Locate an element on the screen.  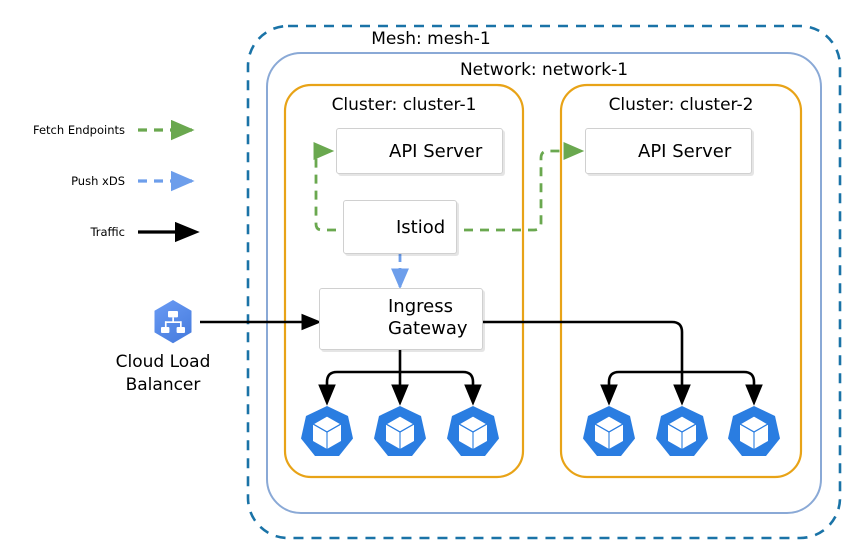
cluster-1-label: Cluster: cluster-1 is located at coordinates (404, 105).